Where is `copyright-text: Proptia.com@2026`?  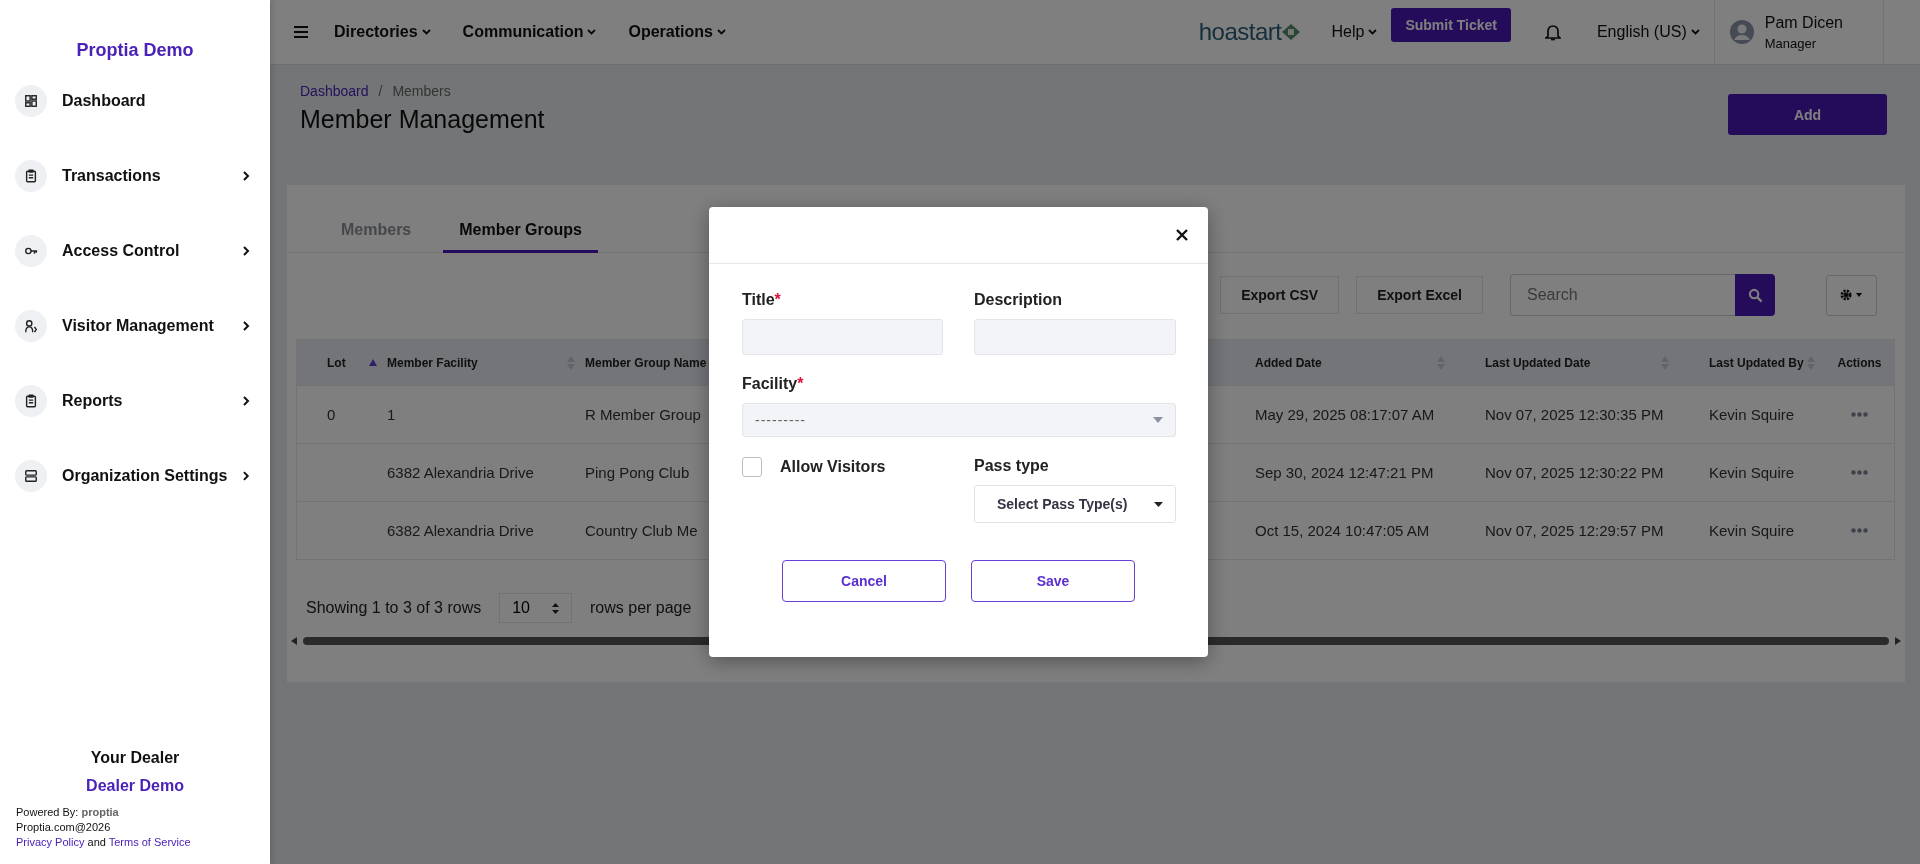
copyright-text: Proptia.com@2026 is located at coordinates (64, 827).